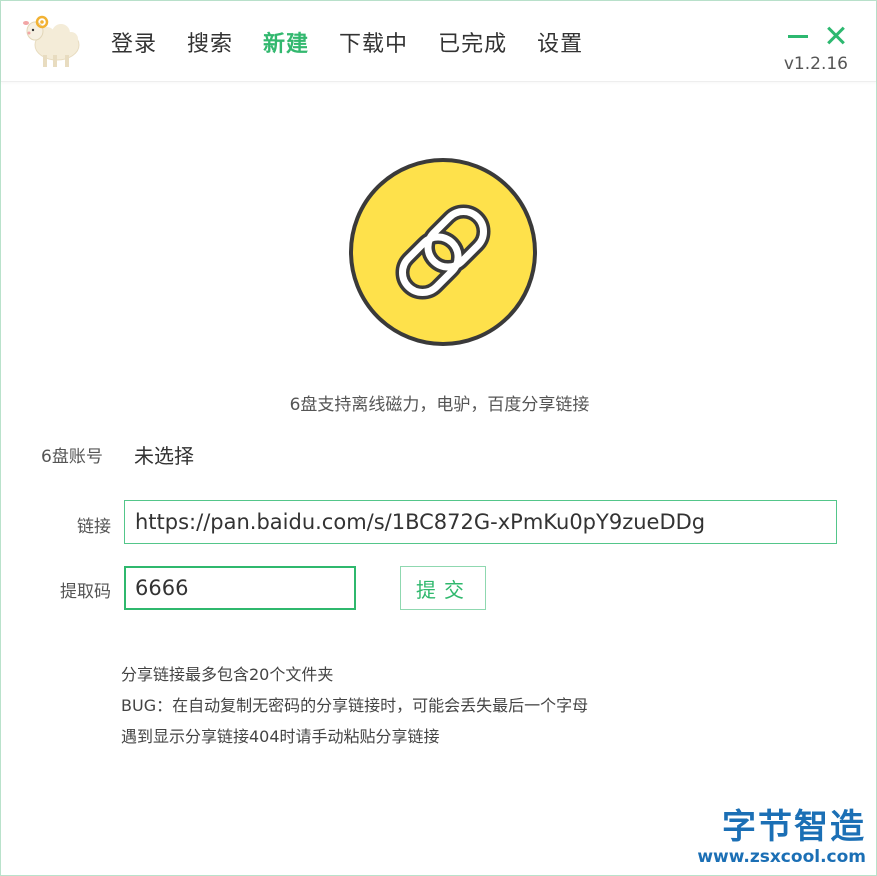 This screenshot has height=876, width=877. I want to click on tab-settings: 设置, so click(560, 45).